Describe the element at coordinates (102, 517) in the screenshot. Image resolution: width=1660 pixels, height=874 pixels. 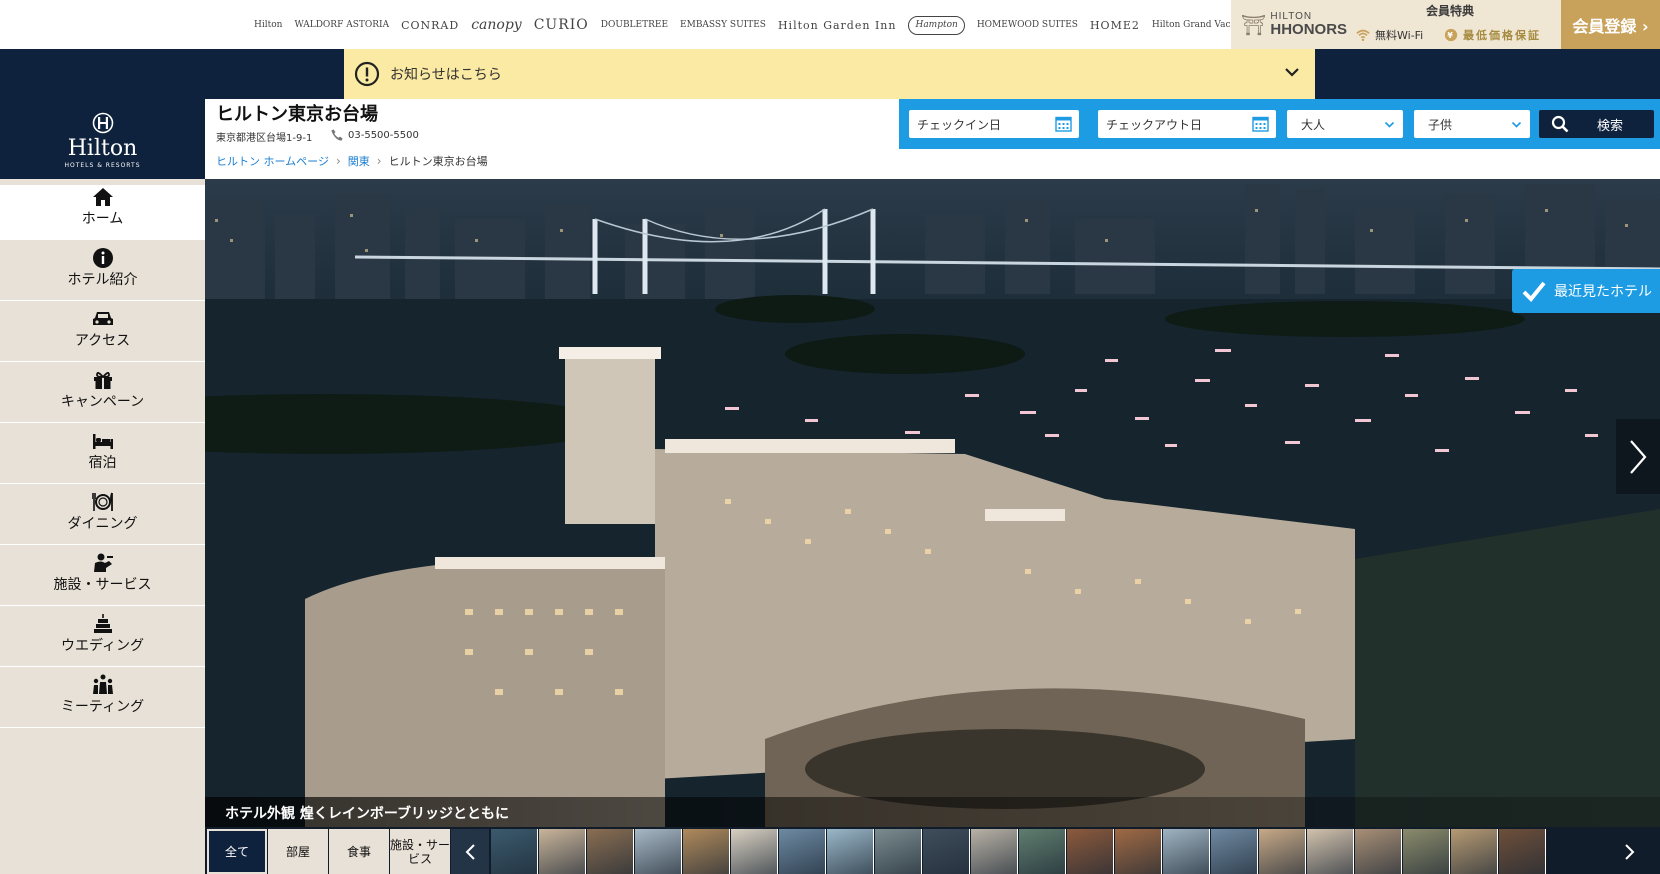
I see `sidebar-item-dining: ダイニング` at that location.